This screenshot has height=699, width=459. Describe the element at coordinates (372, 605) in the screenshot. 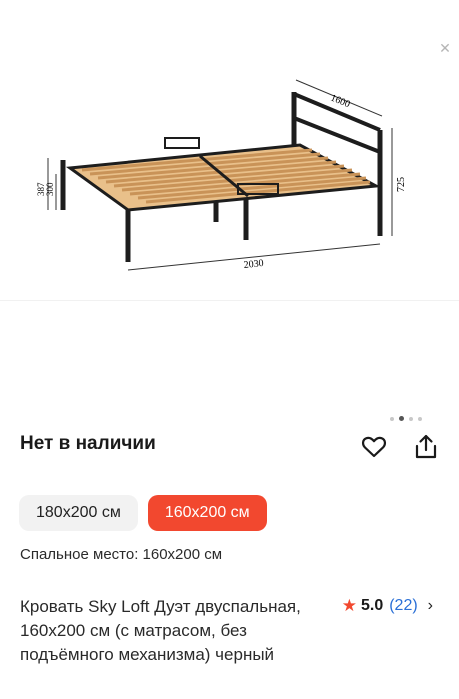

I see `rating-value: 5.0` at that location.